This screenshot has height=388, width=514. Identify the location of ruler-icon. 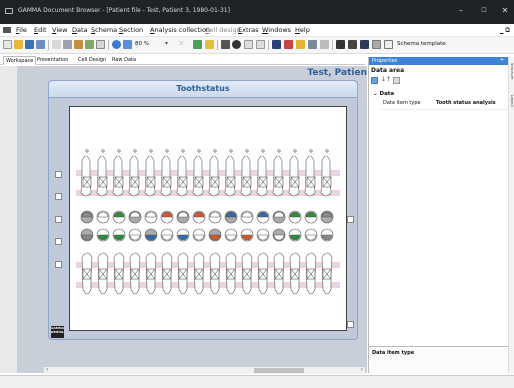
(376, 44).